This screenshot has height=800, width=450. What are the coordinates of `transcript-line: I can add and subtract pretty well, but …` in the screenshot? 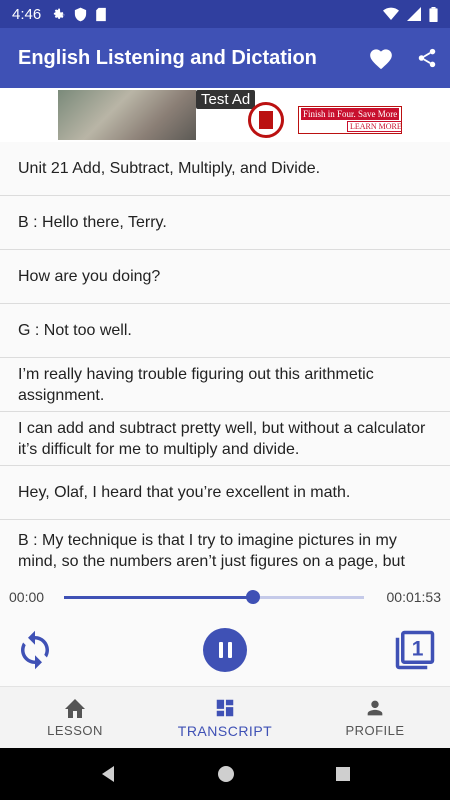 It's located at (225, 439).